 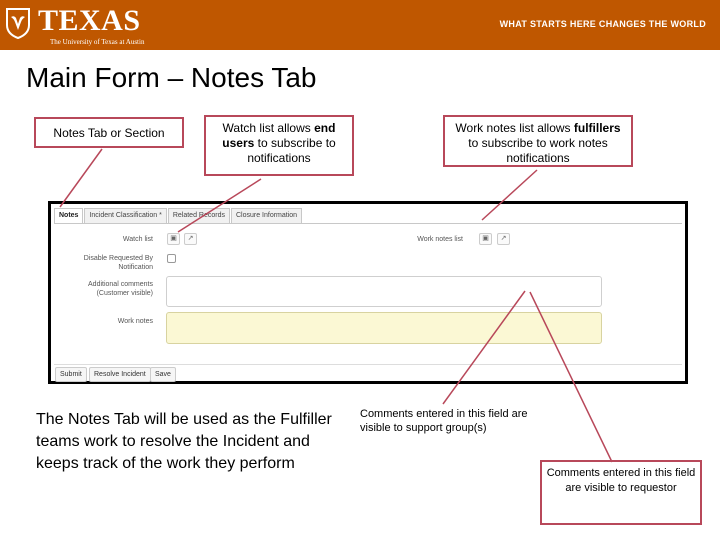 I want to click on work-notes-label: Work notes, so click(x=135, y=321).